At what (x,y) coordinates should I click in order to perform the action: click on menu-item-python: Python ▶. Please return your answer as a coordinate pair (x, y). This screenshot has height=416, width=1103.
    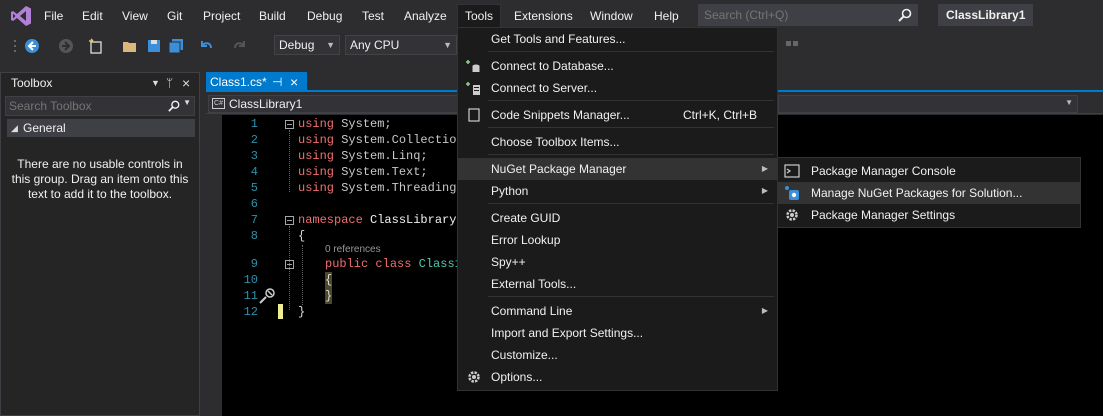
    Looking at the image, I should click on (617, 191).